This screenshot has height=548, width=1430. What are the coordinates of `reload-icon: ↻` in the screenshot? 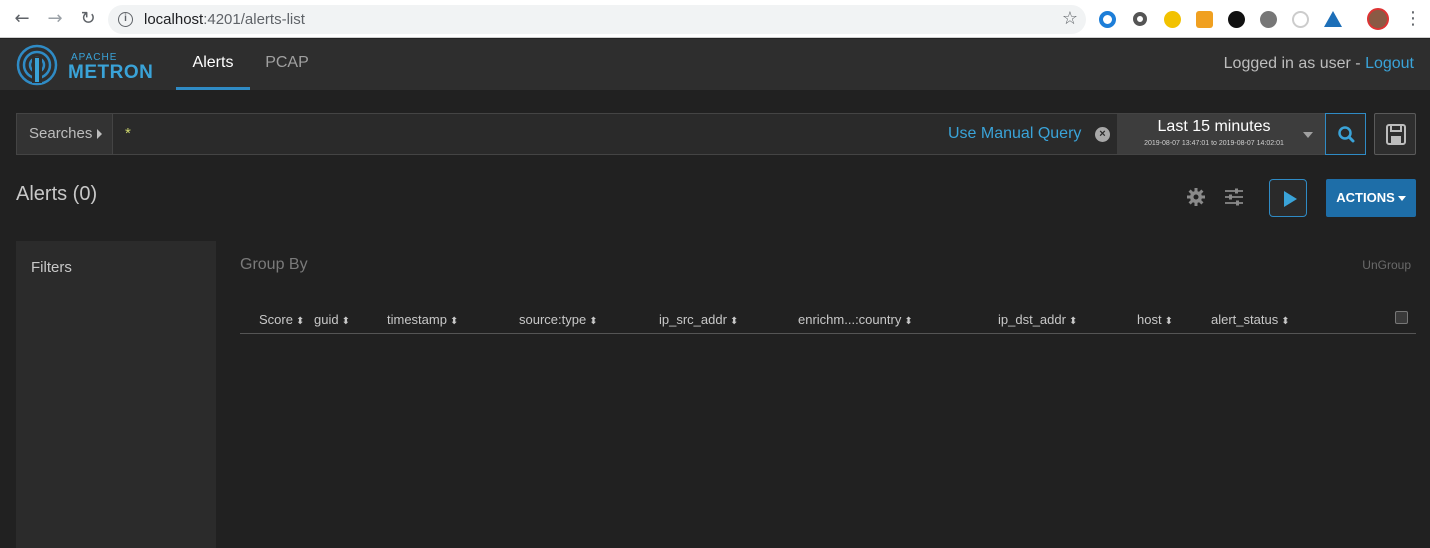 It's located at (88, 19).